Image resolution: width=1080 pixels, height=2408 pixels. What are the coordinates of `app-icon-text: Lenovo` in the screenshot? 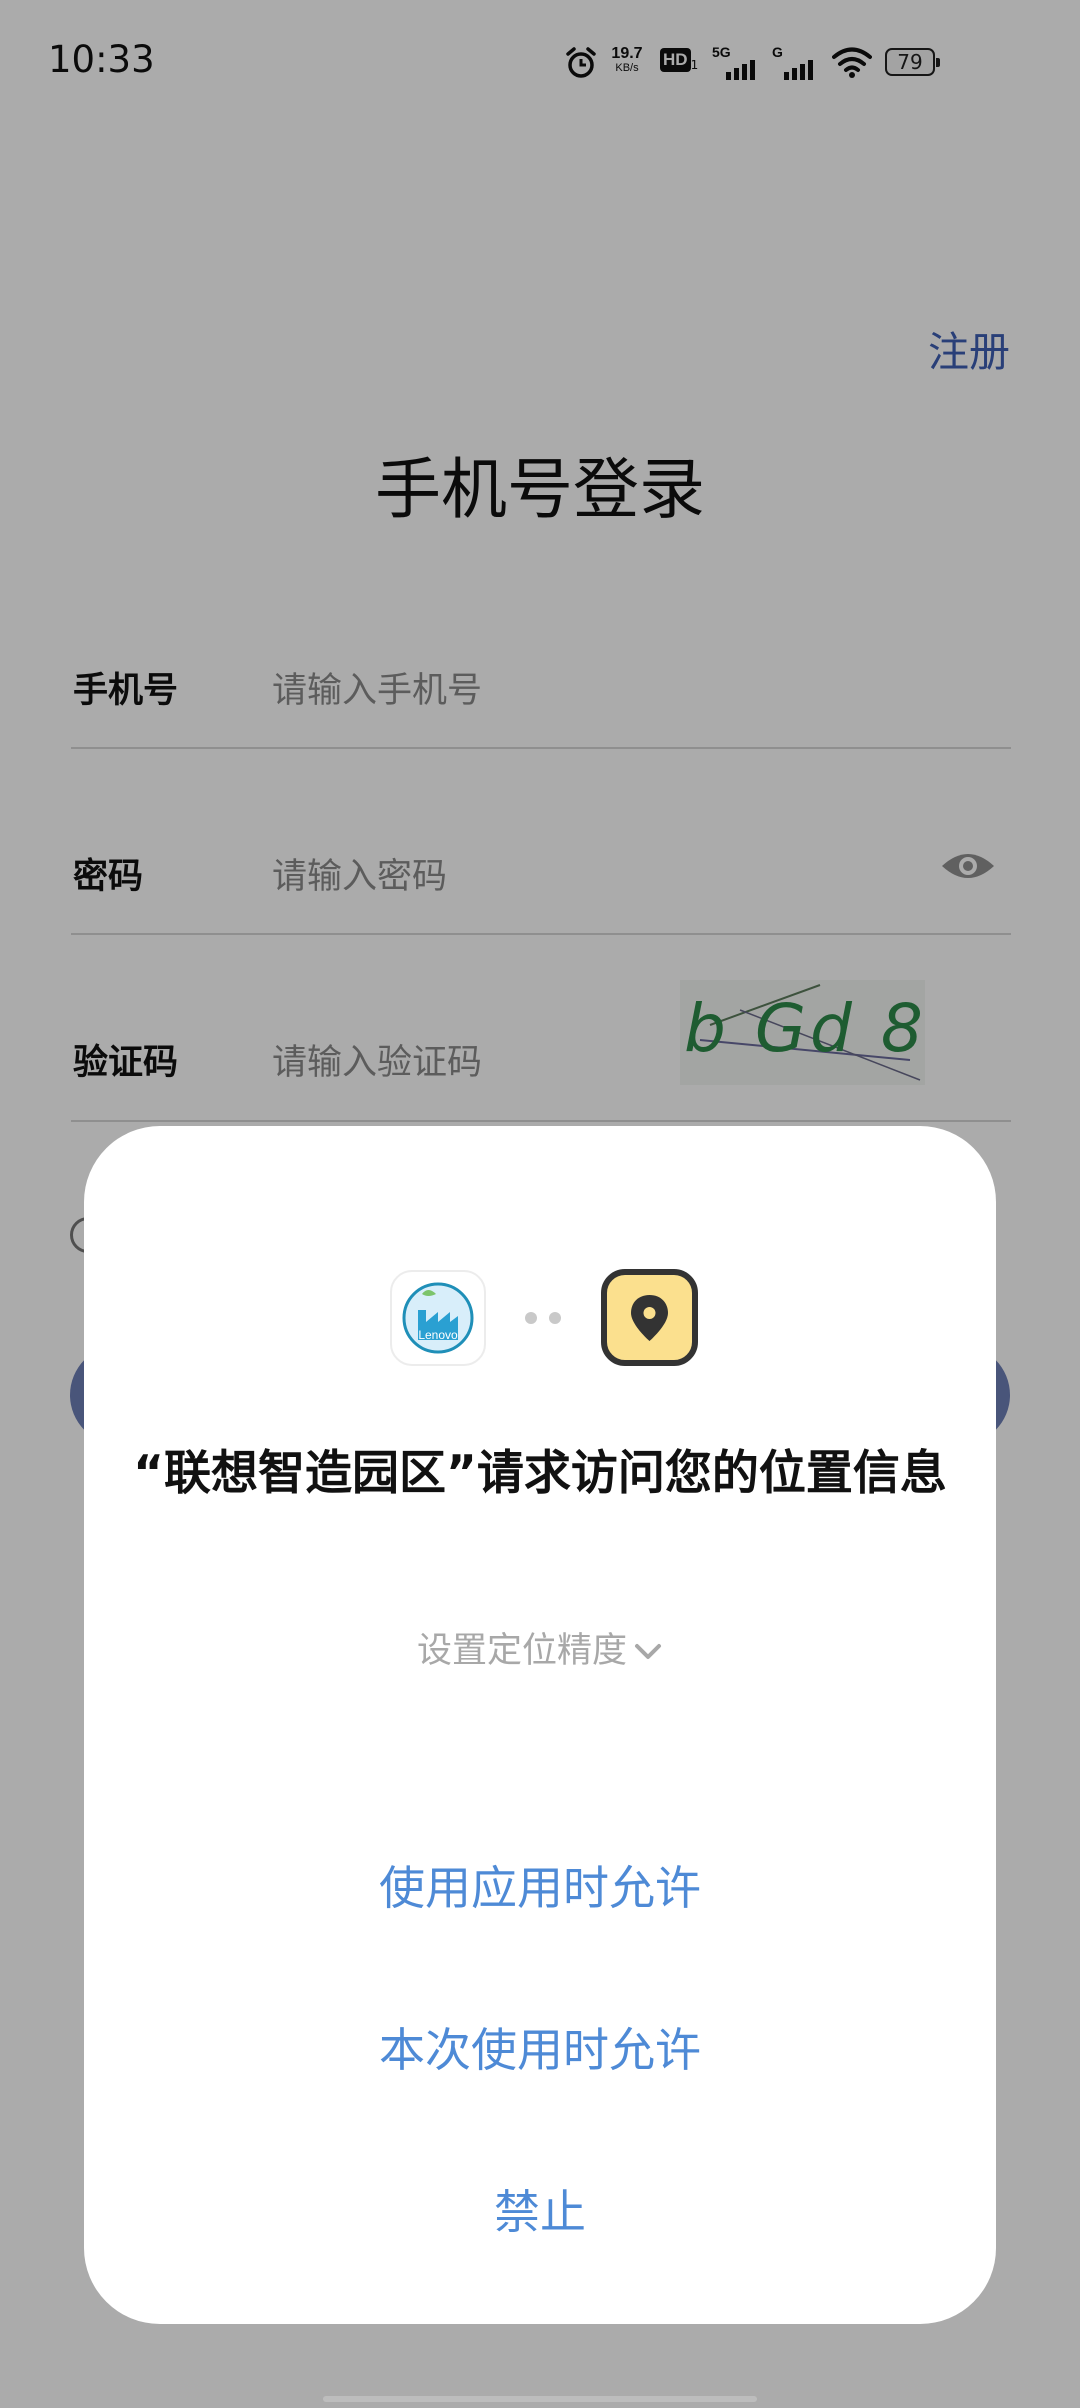 It's located at (438, 1335).